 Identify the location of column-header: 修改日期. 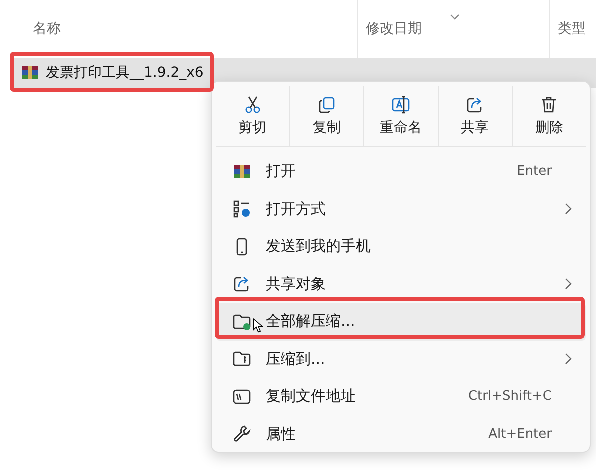
(394, 29).